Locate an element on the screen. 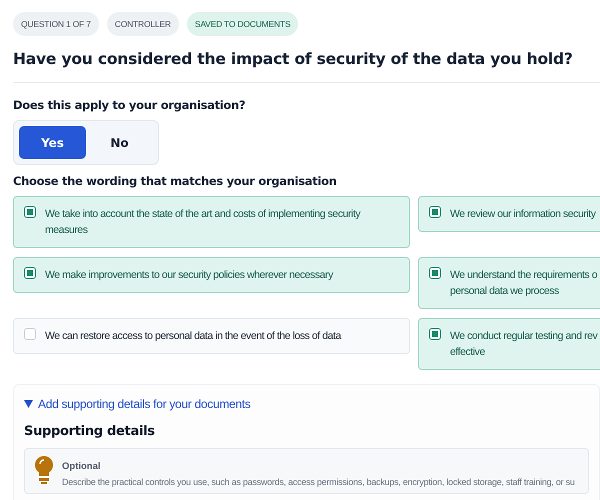 The width and height of the screenshot is (600, 500). option-text: We can restore access to personal data in the event of the loss of data is located at coordinates (193, 336).